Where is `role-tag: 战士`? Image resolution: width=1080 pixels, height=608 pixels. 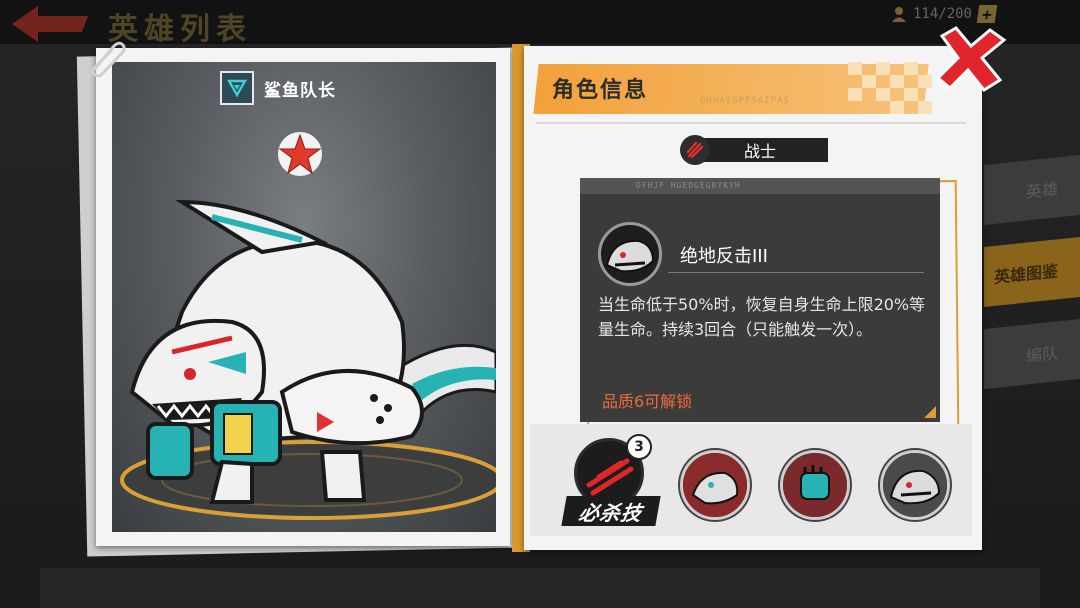 role-tag: 战士 is located at coordinates (754, 150).